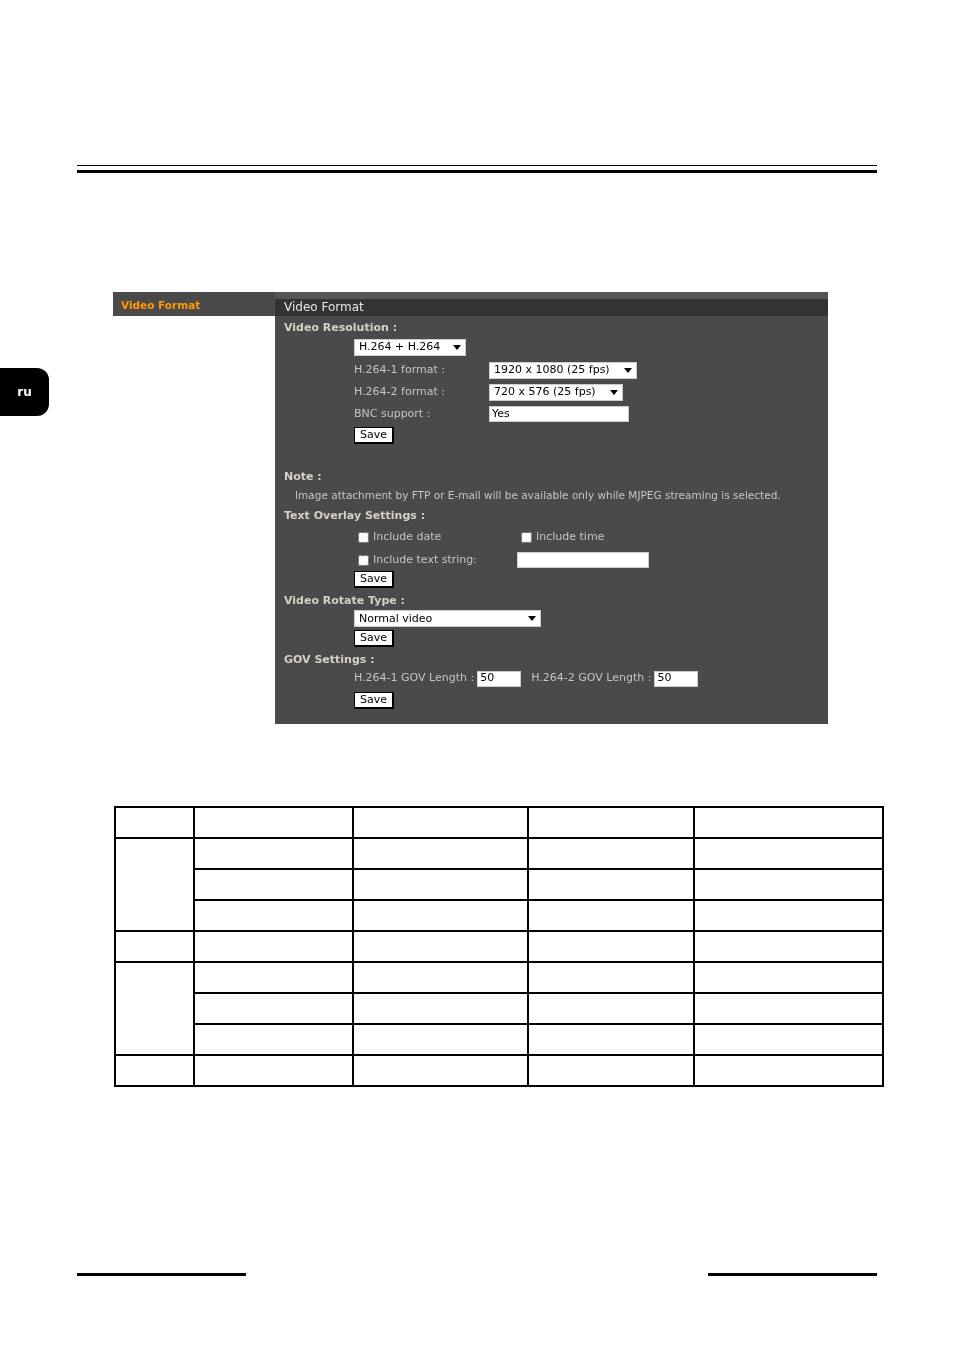 This screenshot has width=954, height=1350. I want to click on dropdown: 720 x 576 (25 fps), so click(556, 392).